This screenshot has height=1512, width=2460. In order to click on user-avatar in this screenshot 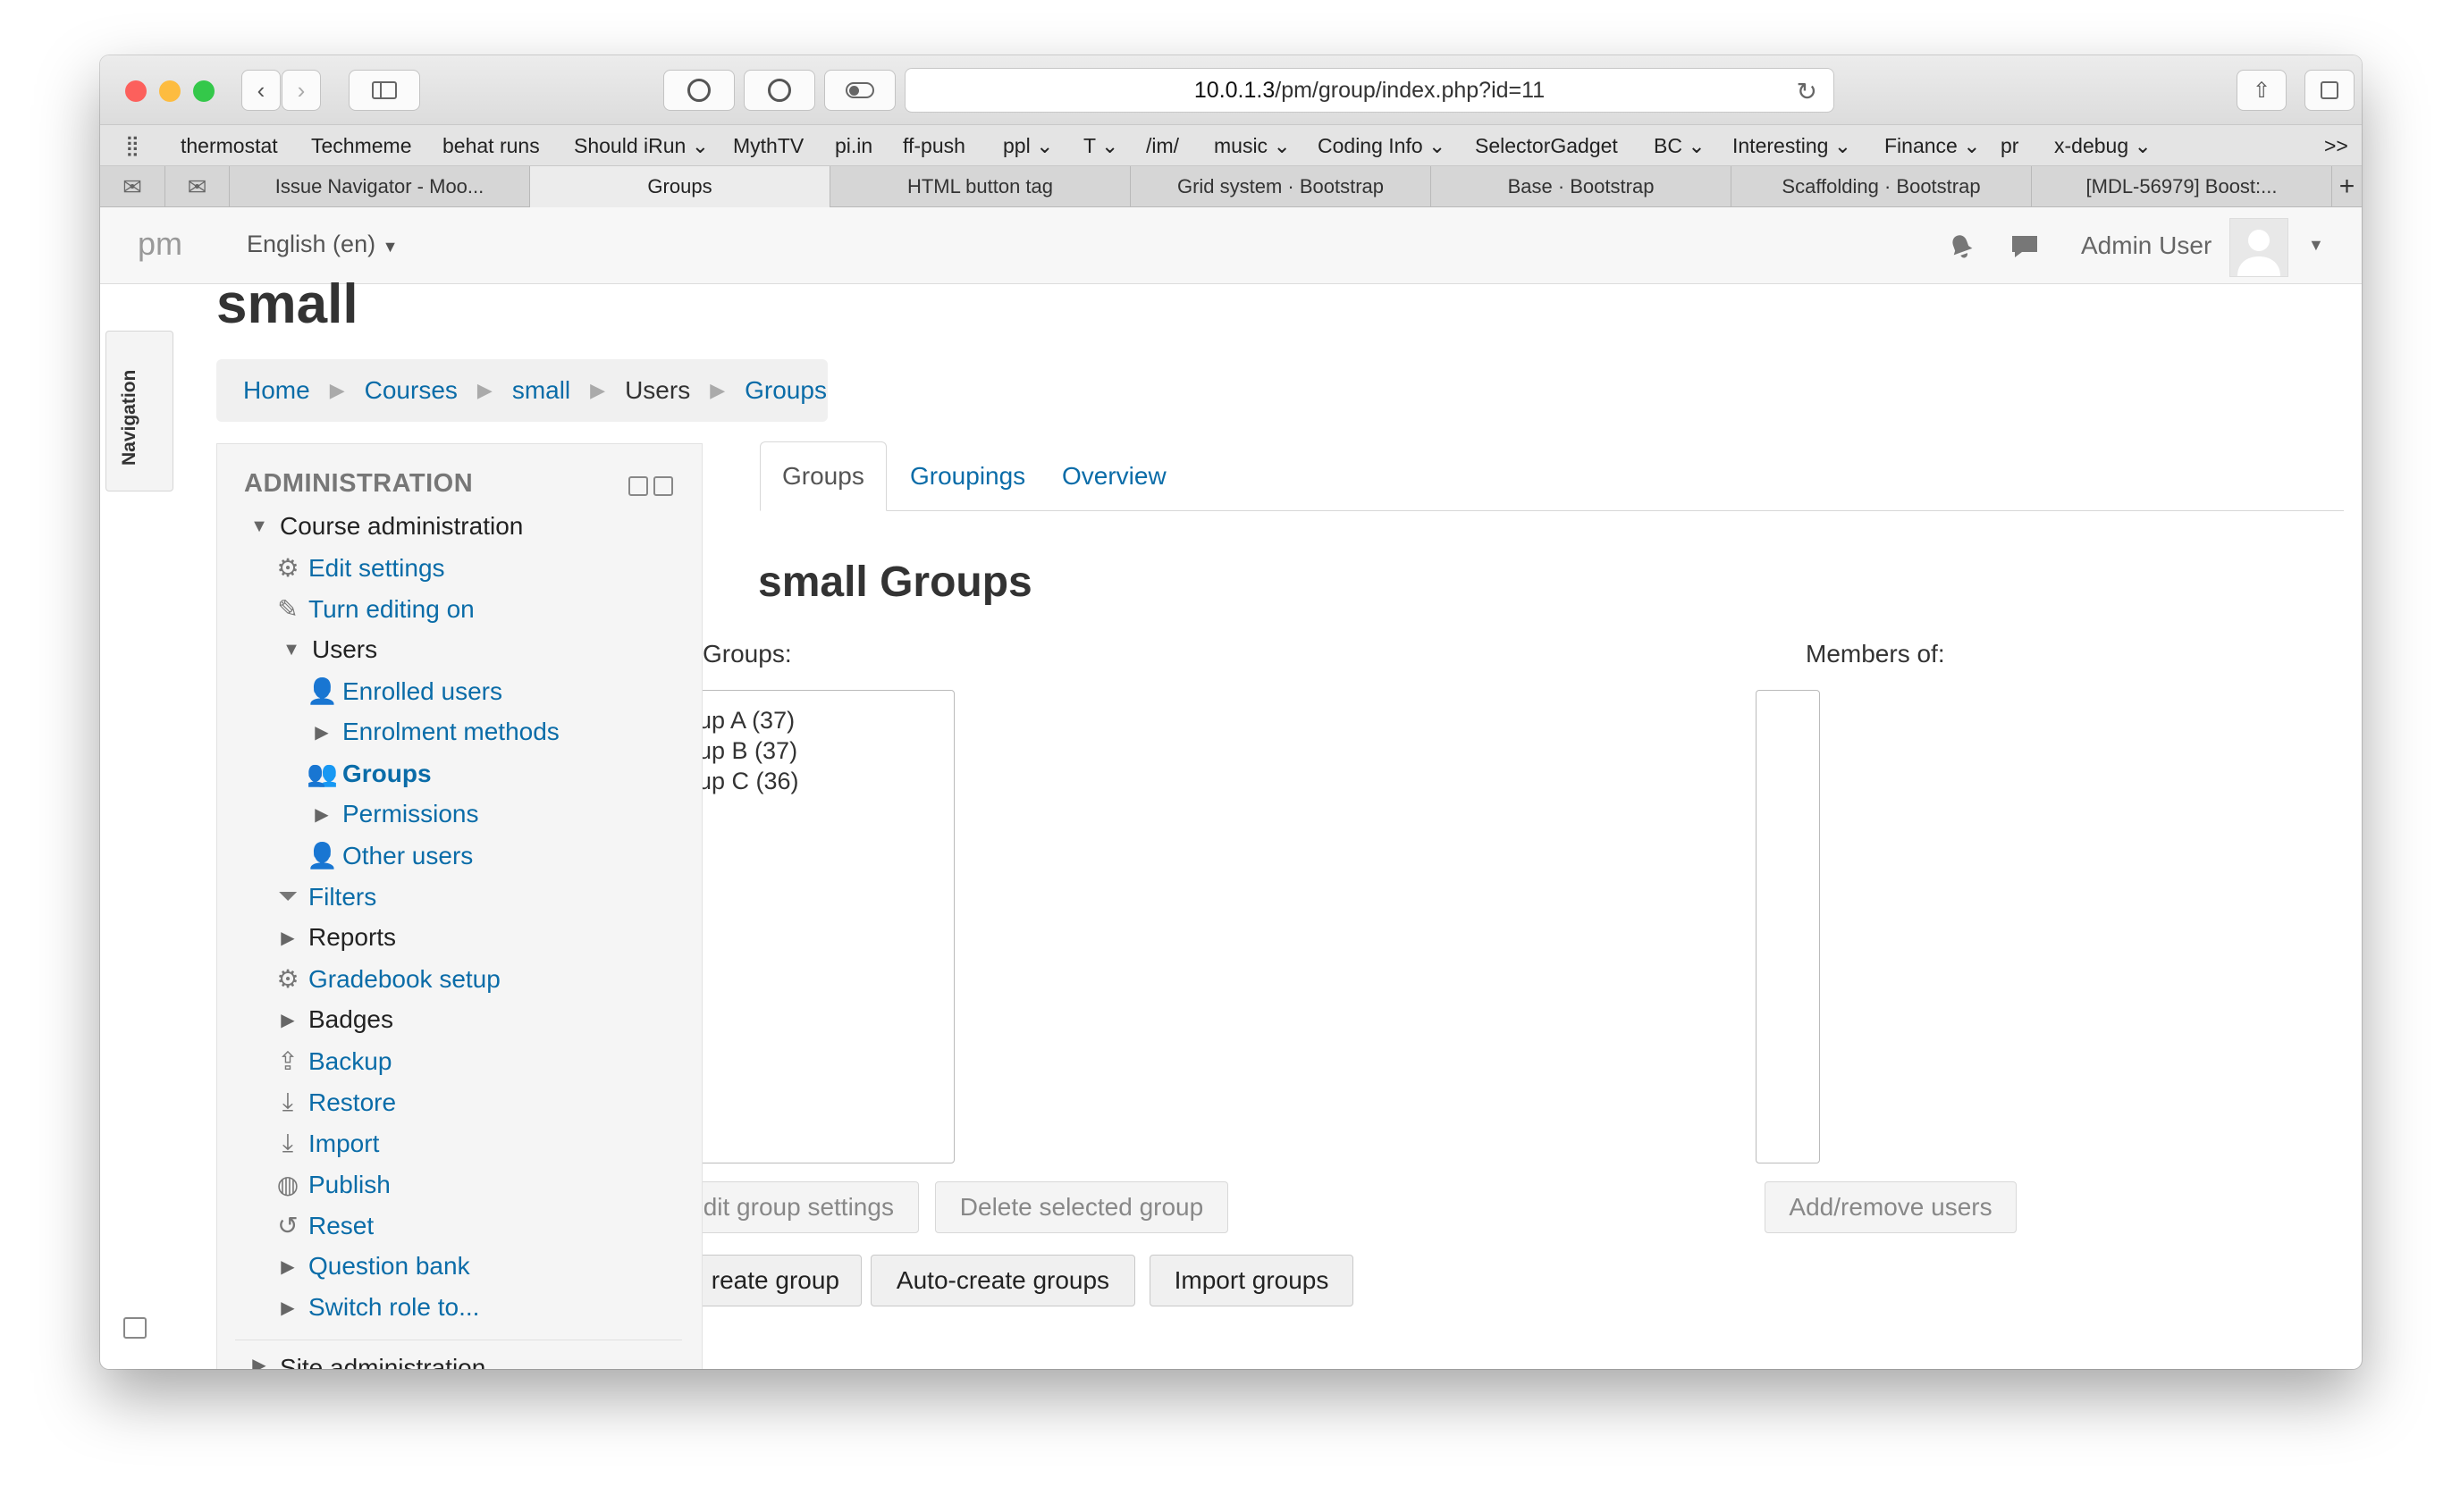, I will do `click(2258, 247)`.